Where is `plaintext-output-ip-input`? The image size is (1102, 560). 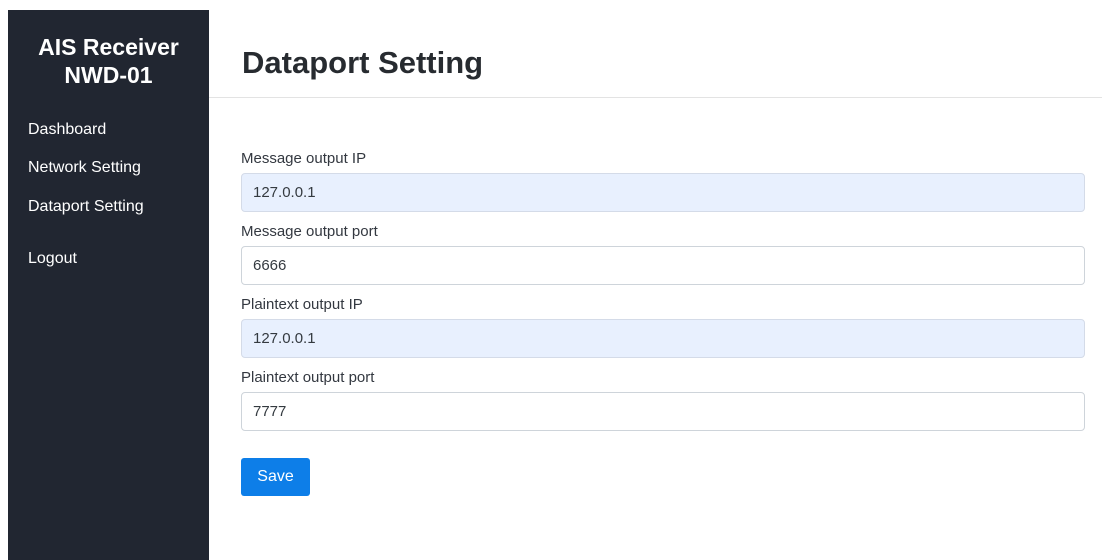
plaintext-output-ip-input is located at coordinates (663, 338).